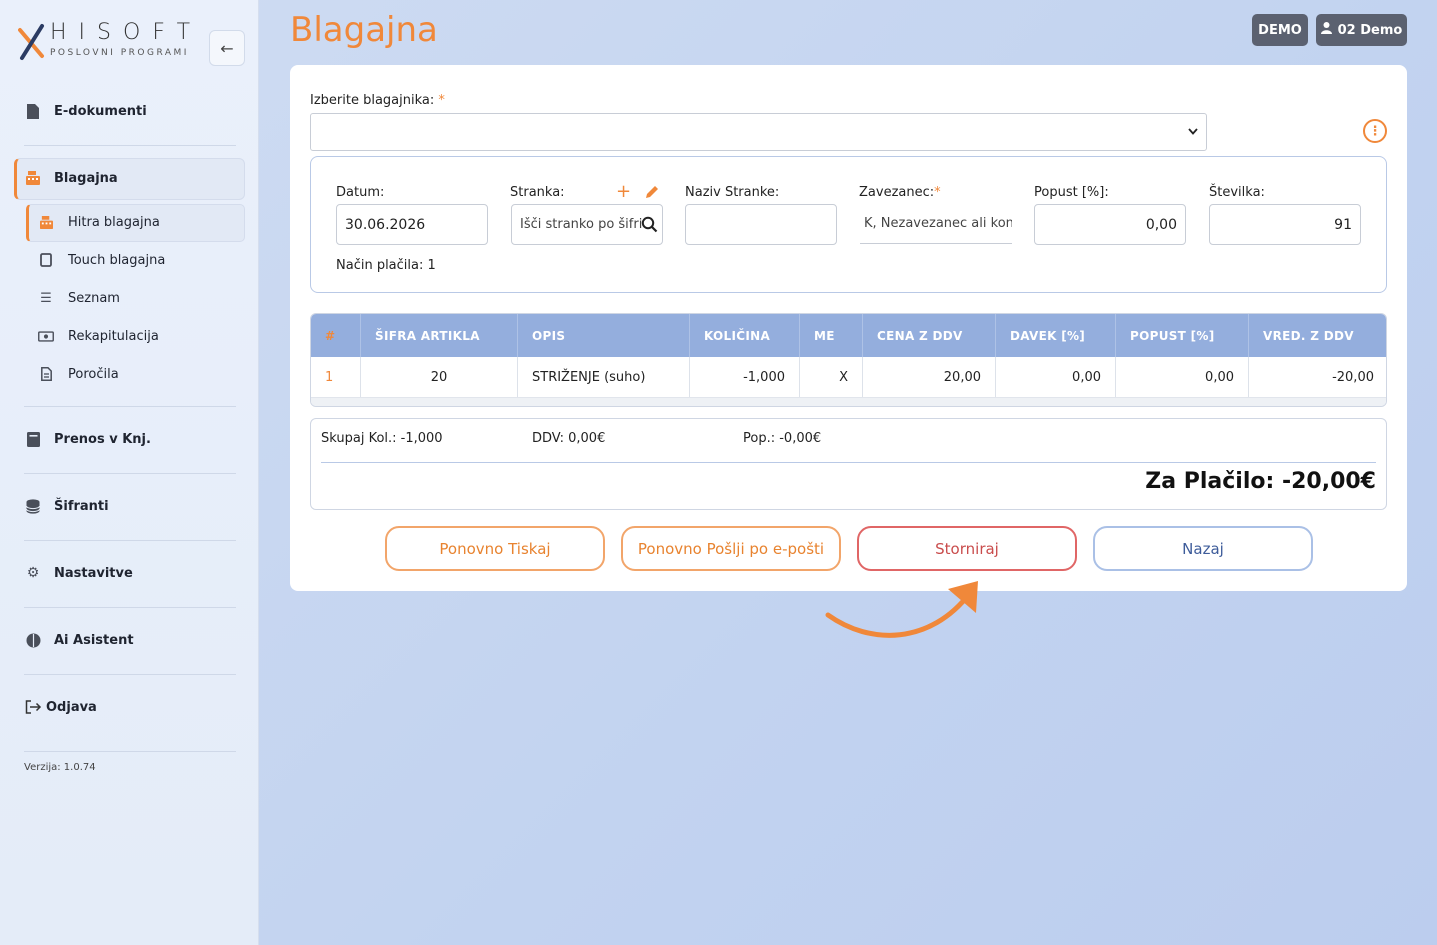  What do you see at coordinates (33, 573) in the screenshot?
I see `gear-icon: ⚙` at bounding box center [33, 573].